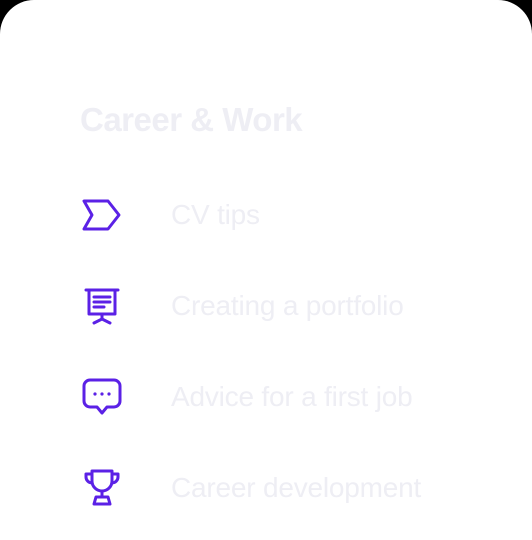 The height and width of the screenshot is (540, 532). What do you see at coordinates (102, 306) in the screenshot?
I see `presentation-board-icon` at bounding box center [102, 306].